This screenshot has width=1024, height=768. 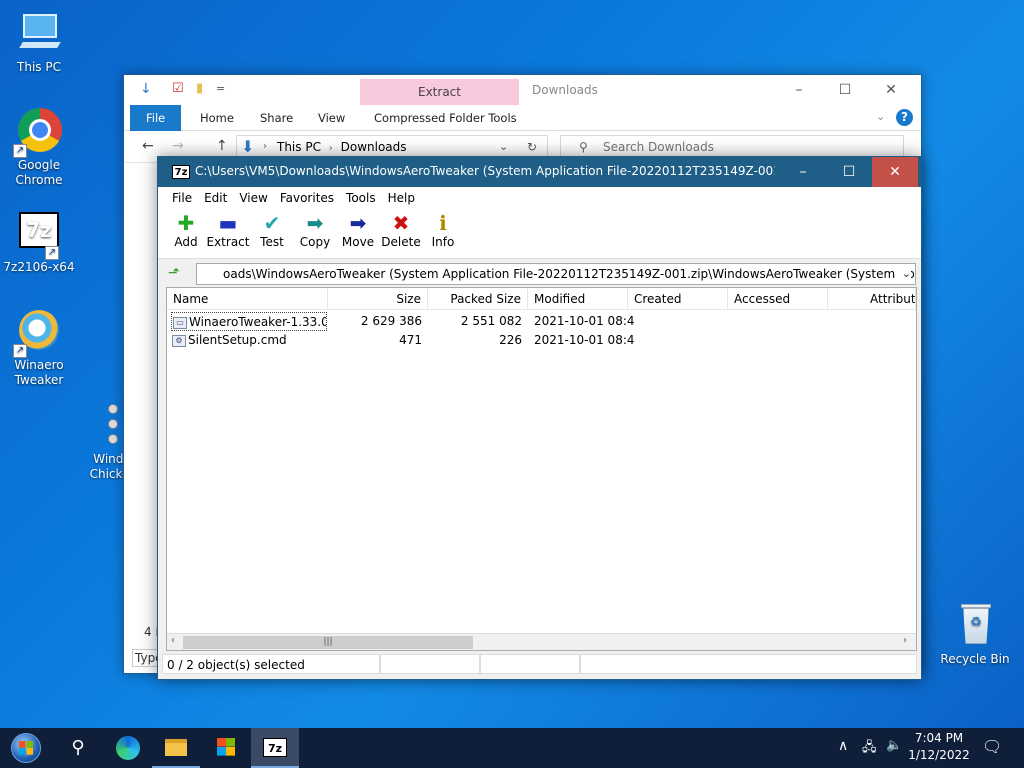 What do you see at coordinates (173, 640) in the screenshot?
I see `scroll-left-icon: ‹` at bounding box center [173, 640].